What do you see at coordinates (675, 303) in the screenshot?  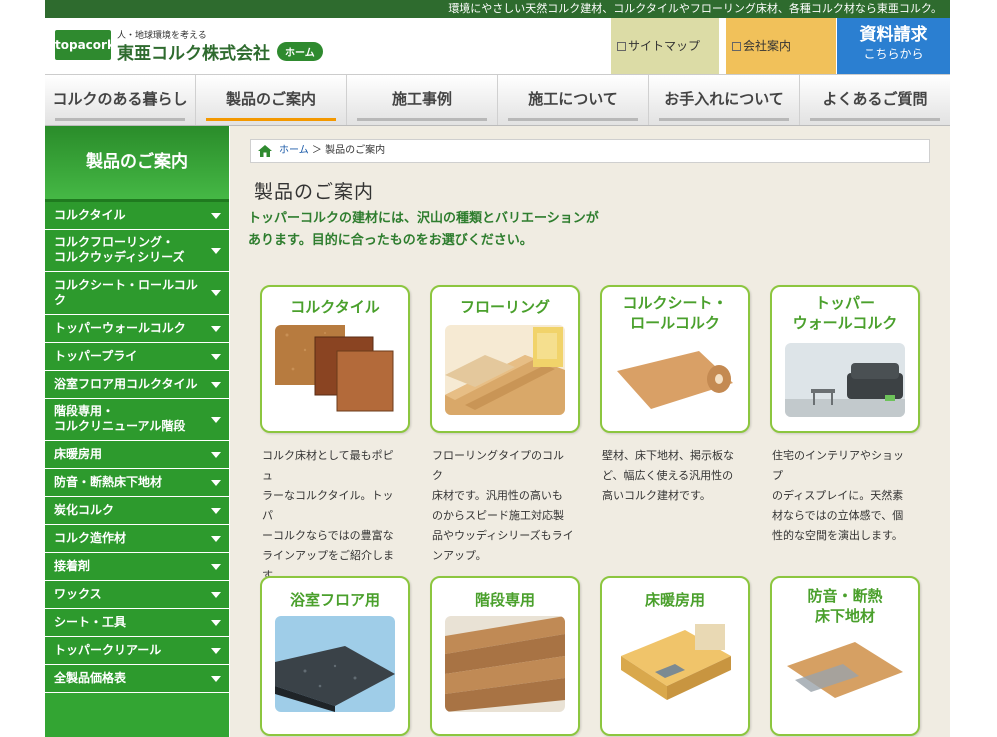 I see `card-title-line-1: コルクシート・` at bounding box center [675, 303].